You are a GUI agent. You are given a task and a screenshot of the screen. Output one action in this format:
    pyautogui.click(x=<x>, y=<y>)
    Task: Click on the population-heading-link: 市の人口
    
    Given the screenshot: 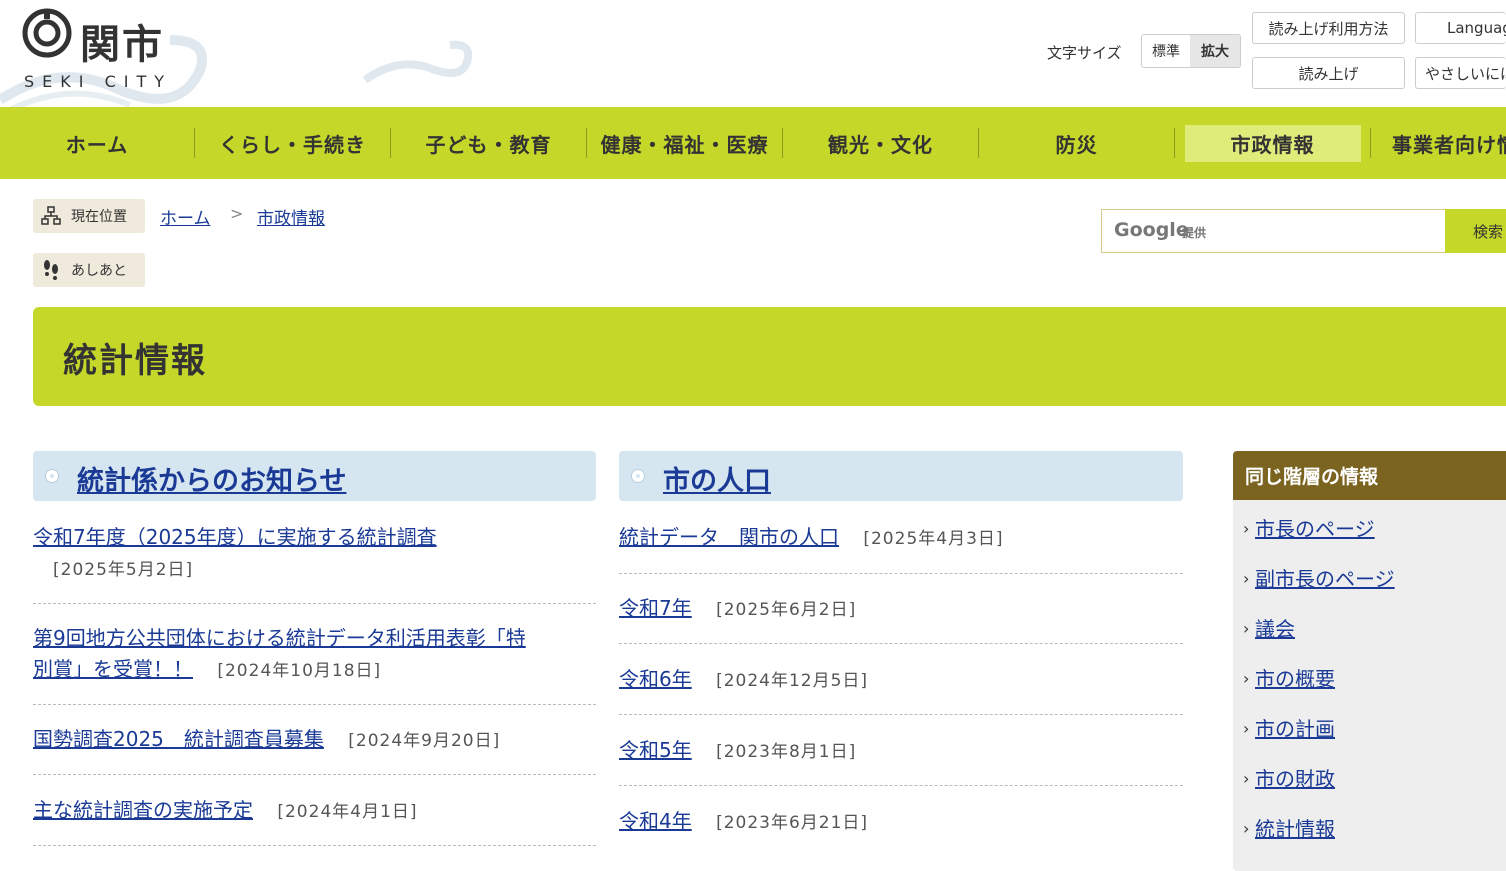 What is the action you would take?
    pyautogui.click(x=717, y=478)
    